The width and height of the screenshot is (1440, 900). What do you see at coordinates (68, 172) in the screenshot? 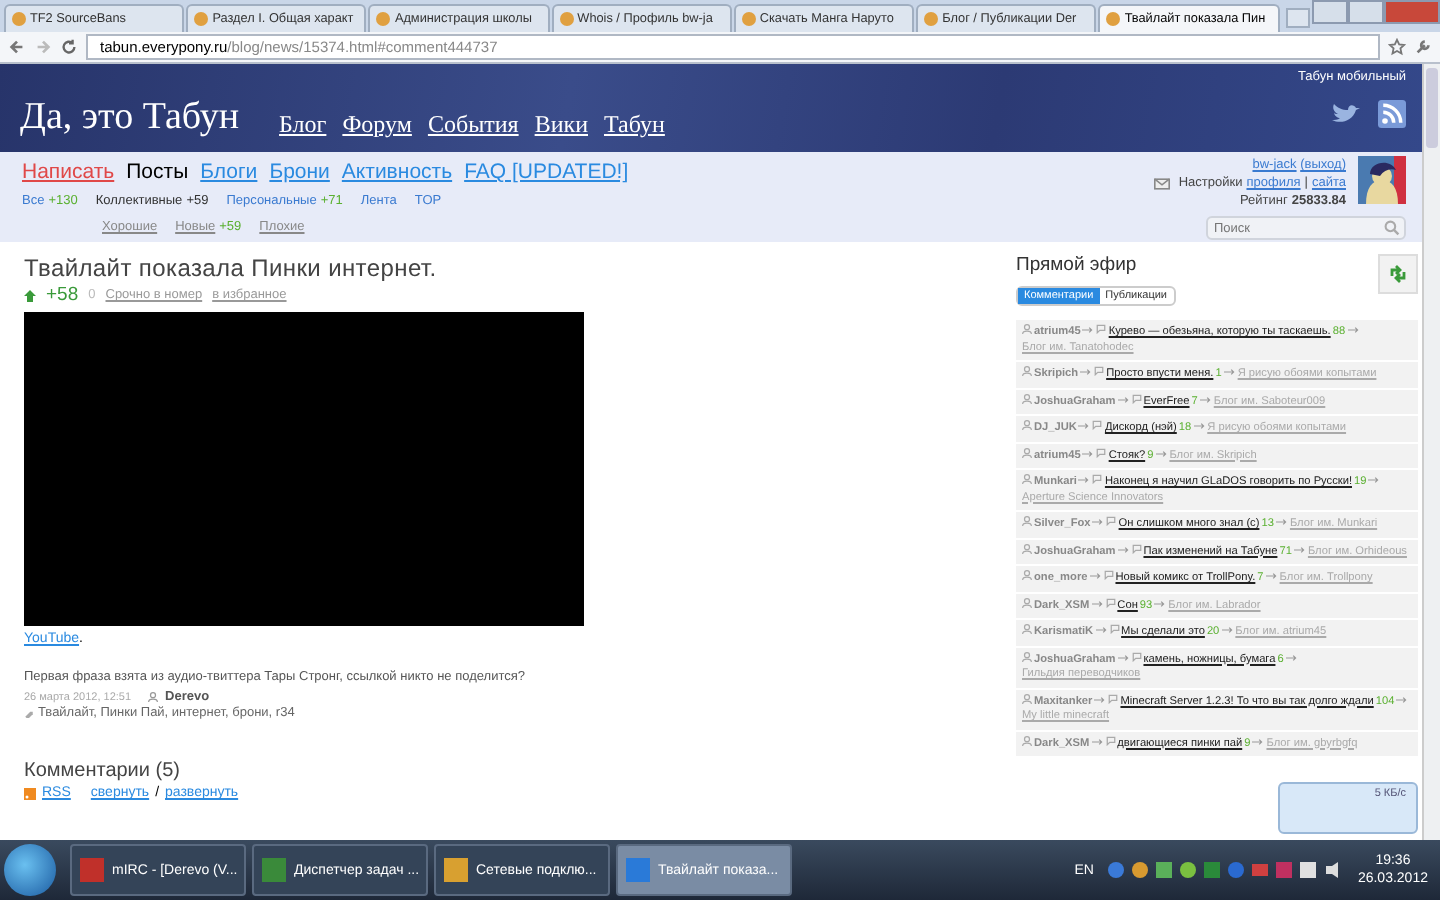
I see `menu-link: Написать` at bounding box center [68, 172].